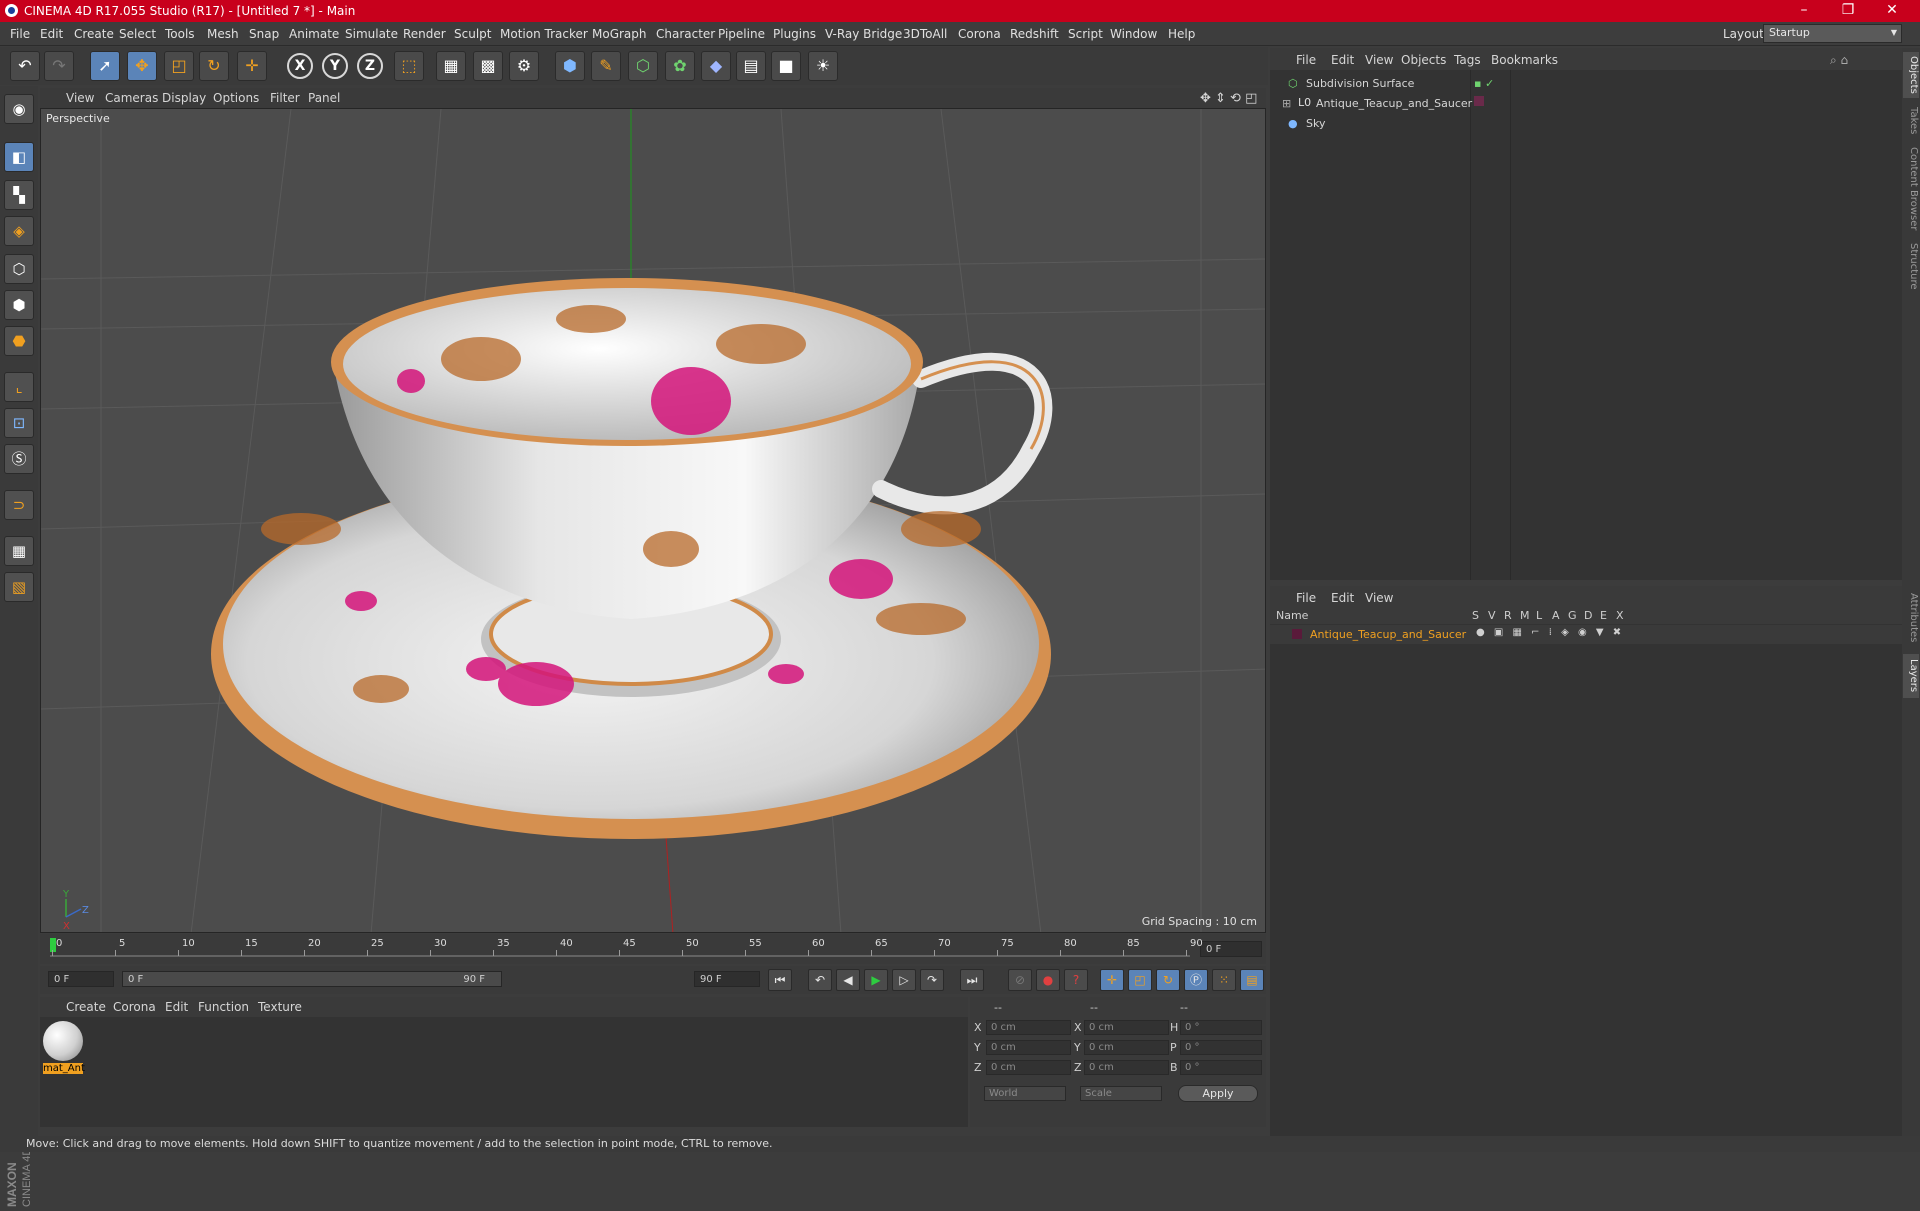  What do you see at coordinates (1586, 103) in the screenshot?
I see `object-row: ⊞ L0 Antique_Teacup_and_Saucer` at bounding box center [1586, 103].